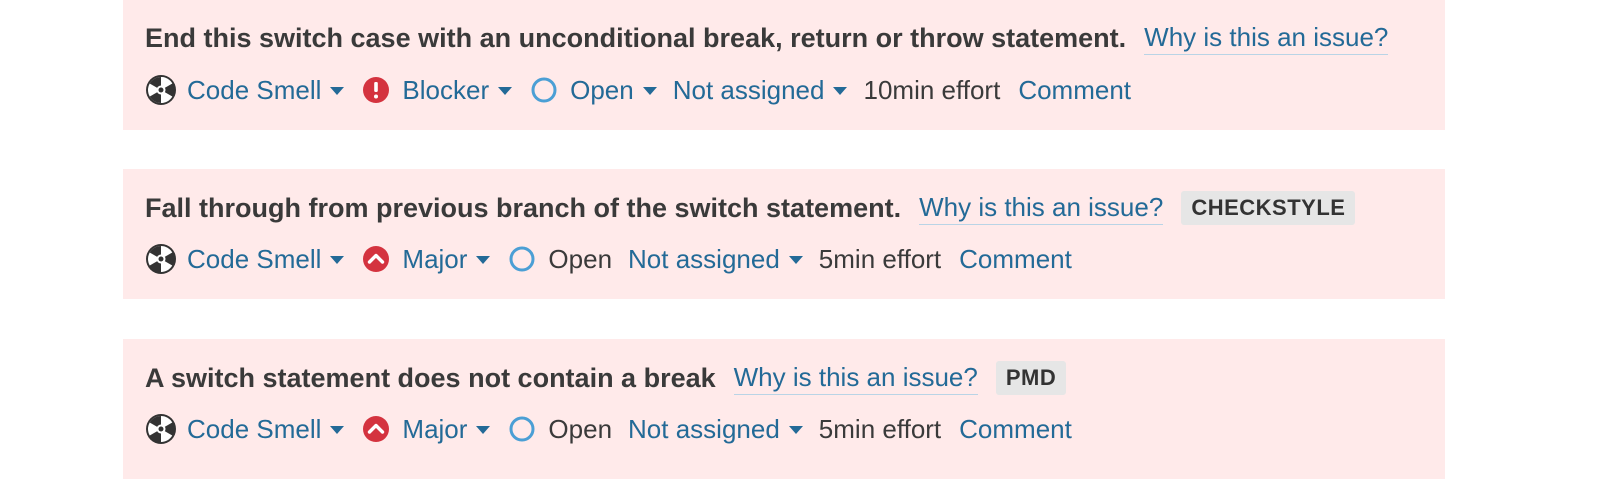  Describe the element at coordinates (1031, 378) in the screenshot. I see `rule-tag: PMD` at that location.